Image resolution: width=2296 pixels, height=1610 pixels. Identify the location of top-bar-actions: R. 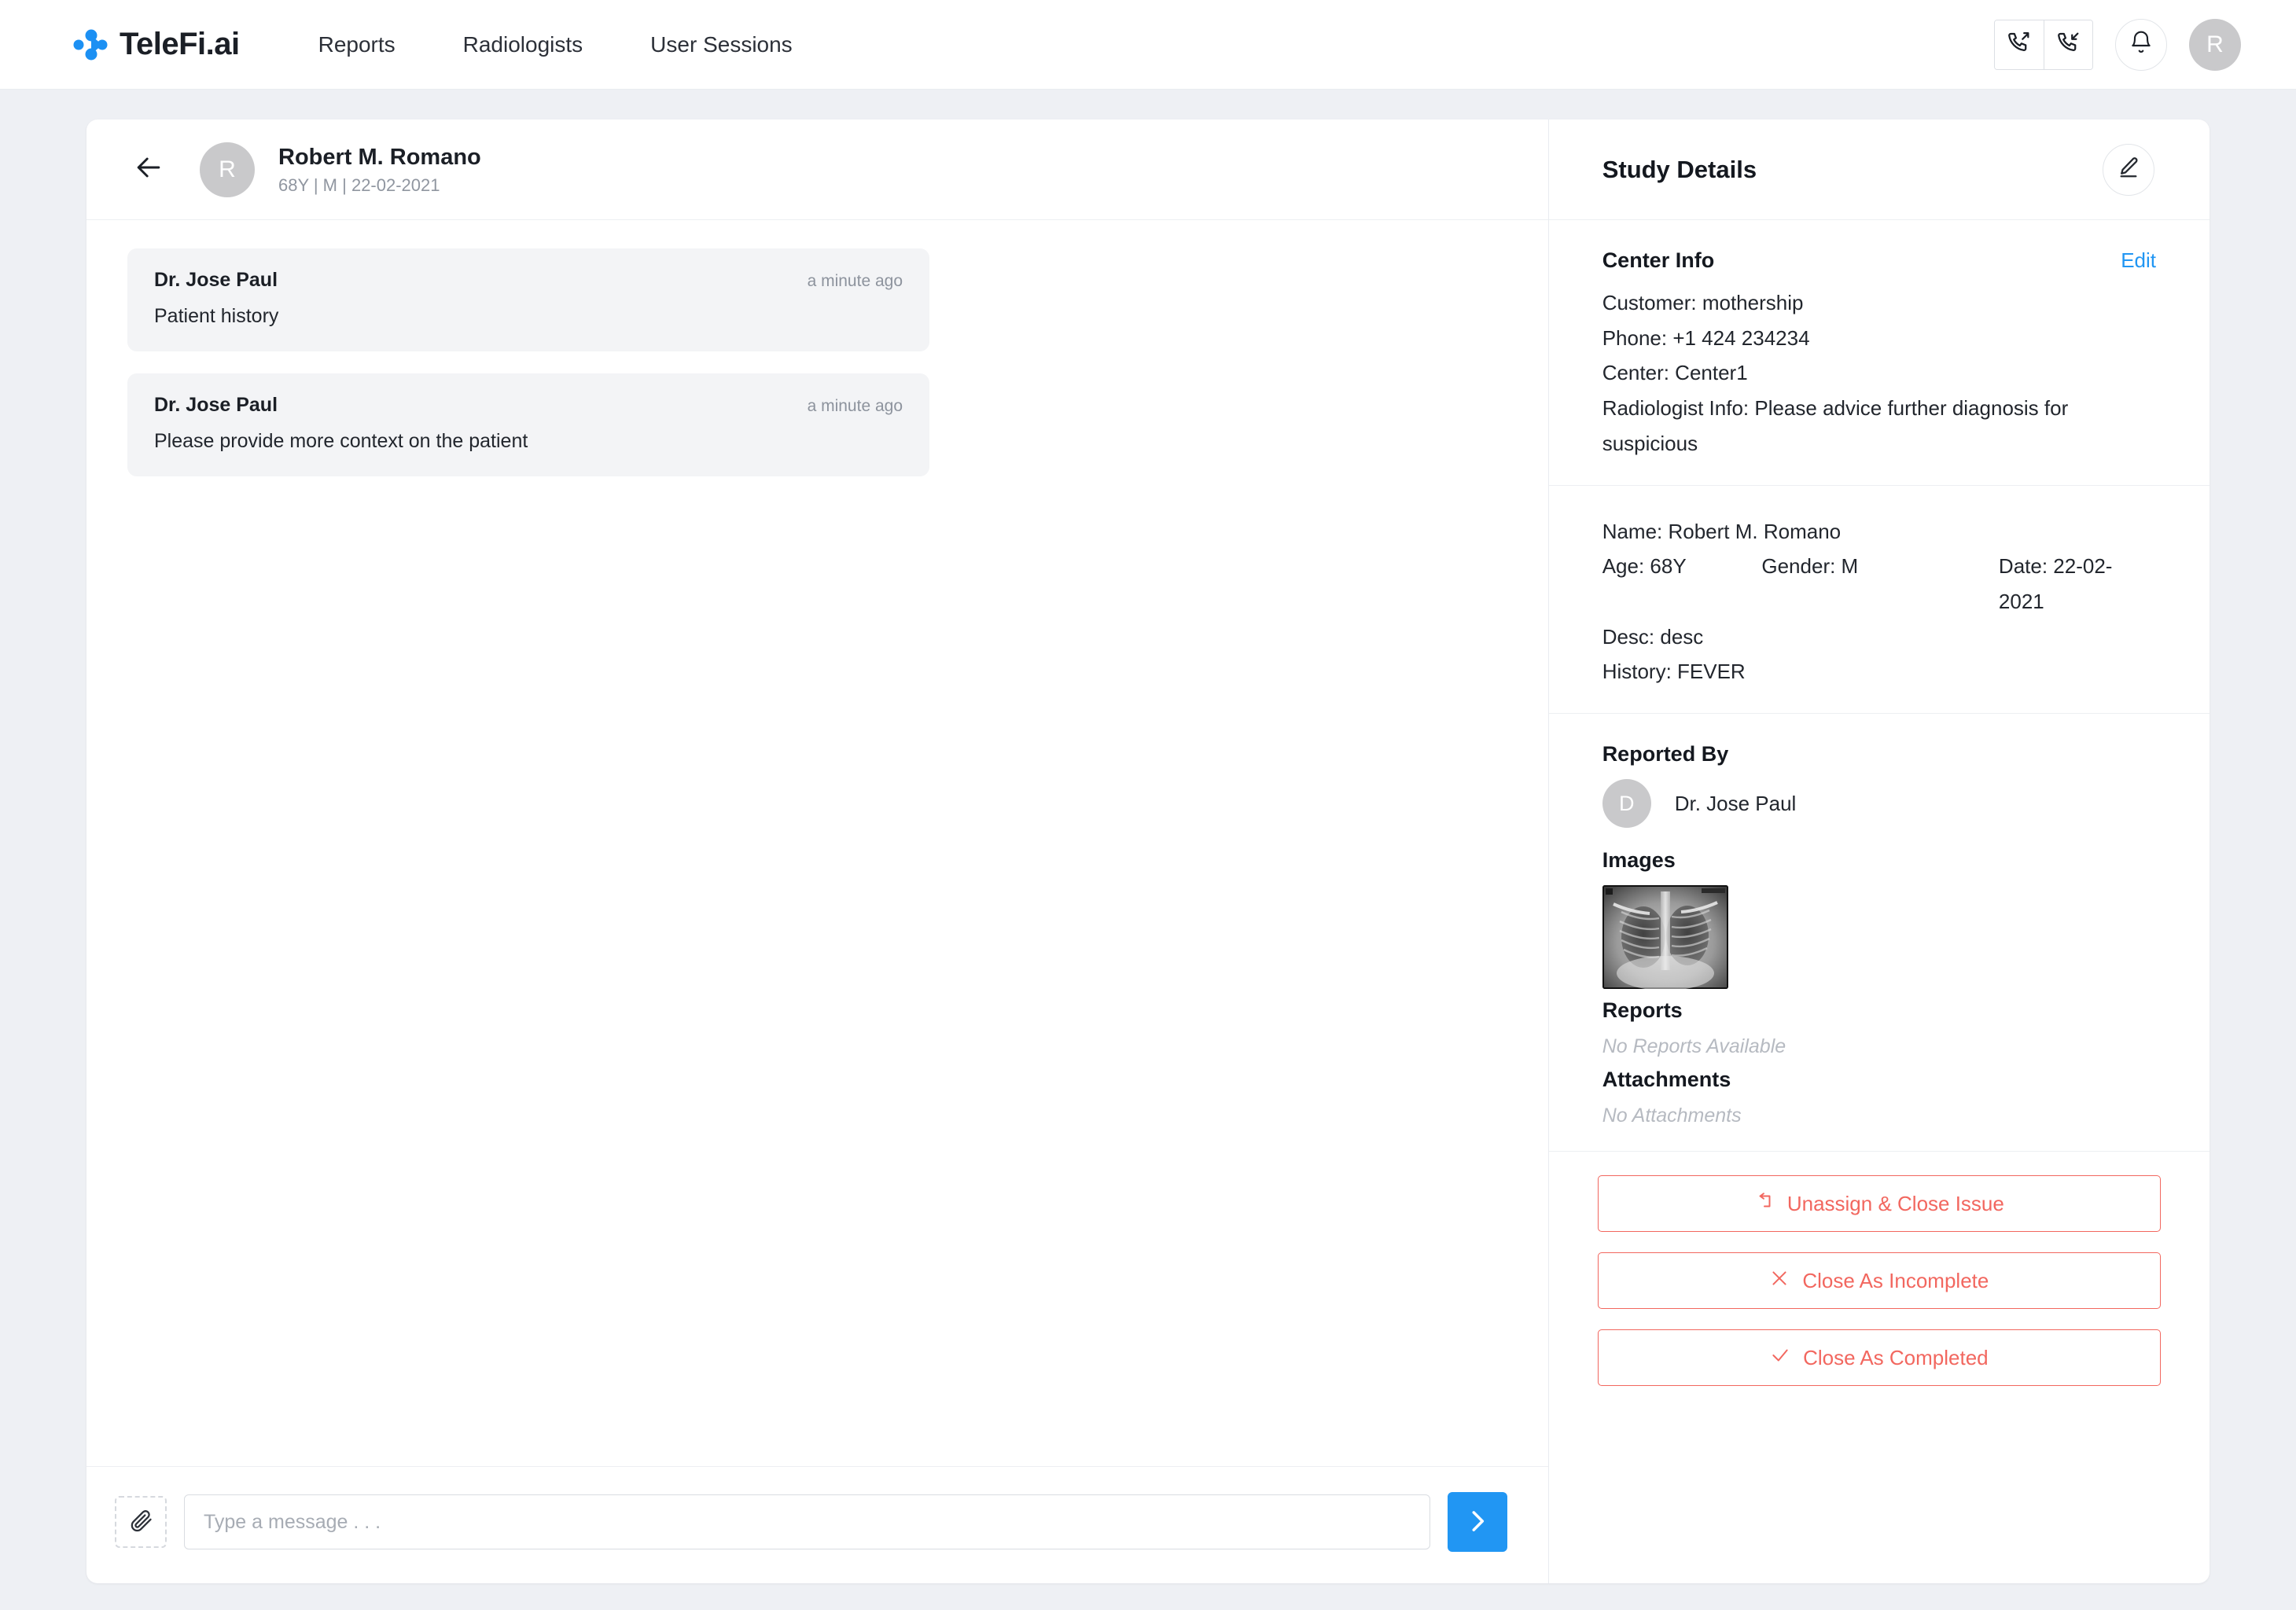
(2117, 44).